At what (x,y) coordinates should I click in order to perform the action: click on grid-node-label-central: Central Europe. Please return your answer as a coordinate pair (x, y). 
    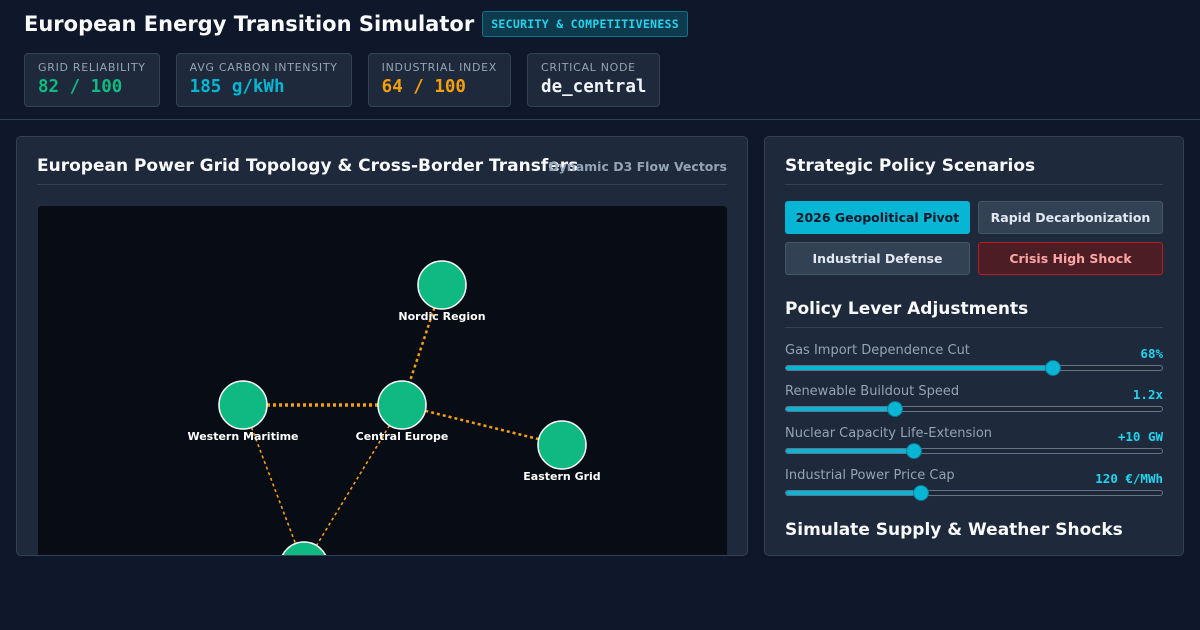
    Looking at the image, I should click on (402, 436).